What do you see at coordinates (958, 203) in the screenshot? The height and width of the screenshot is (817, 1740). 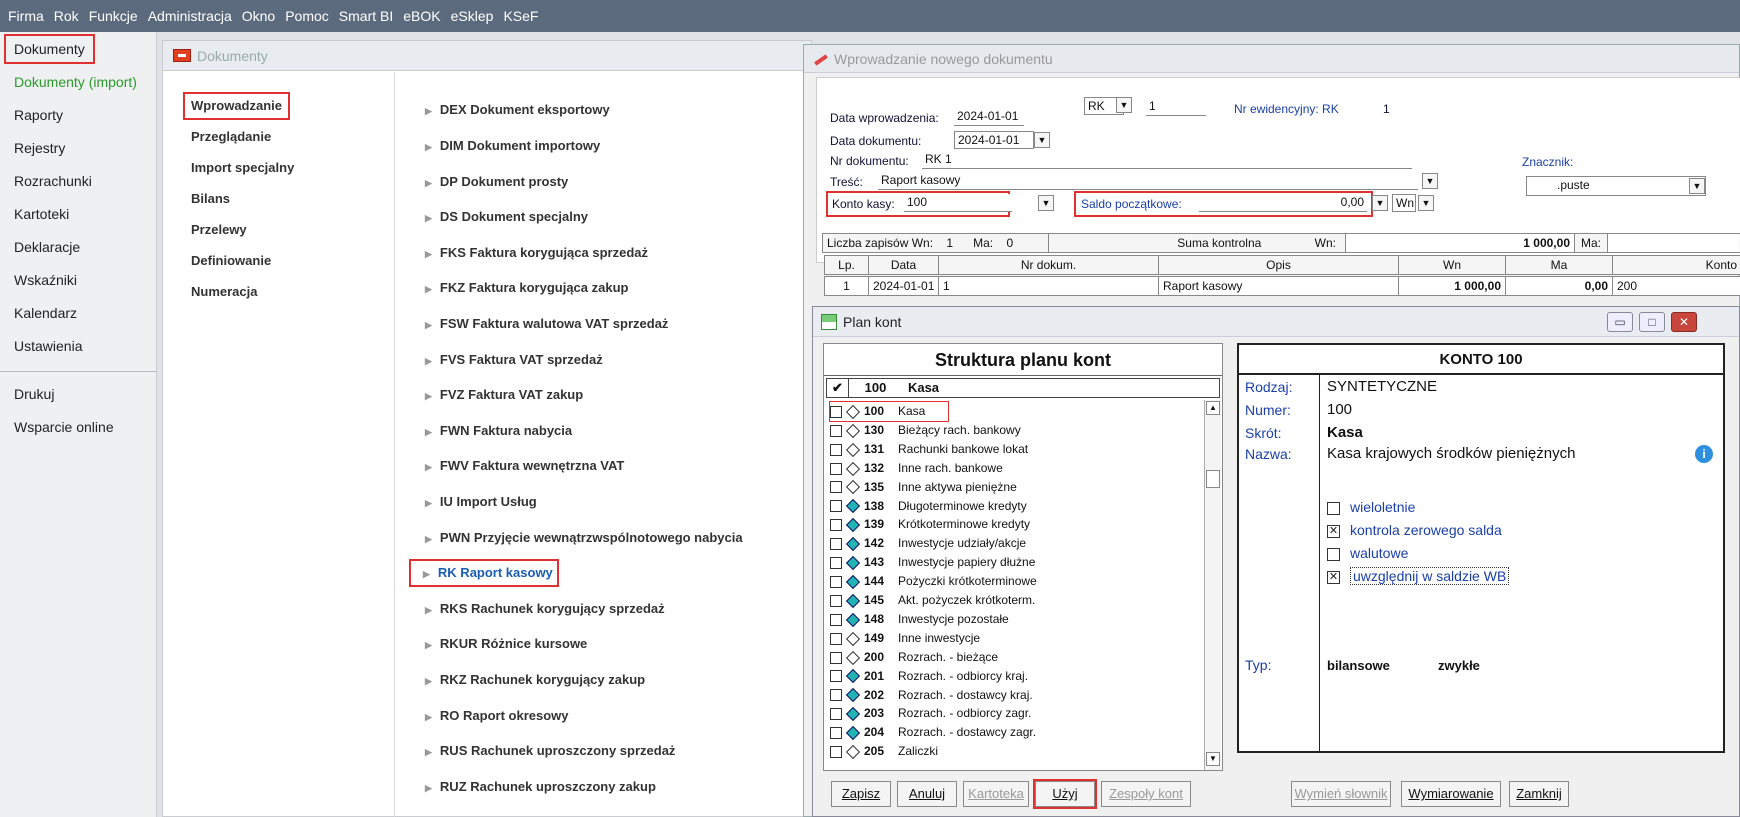 I see `konto-kasy-field: 100` at bounding box center [958, 203].